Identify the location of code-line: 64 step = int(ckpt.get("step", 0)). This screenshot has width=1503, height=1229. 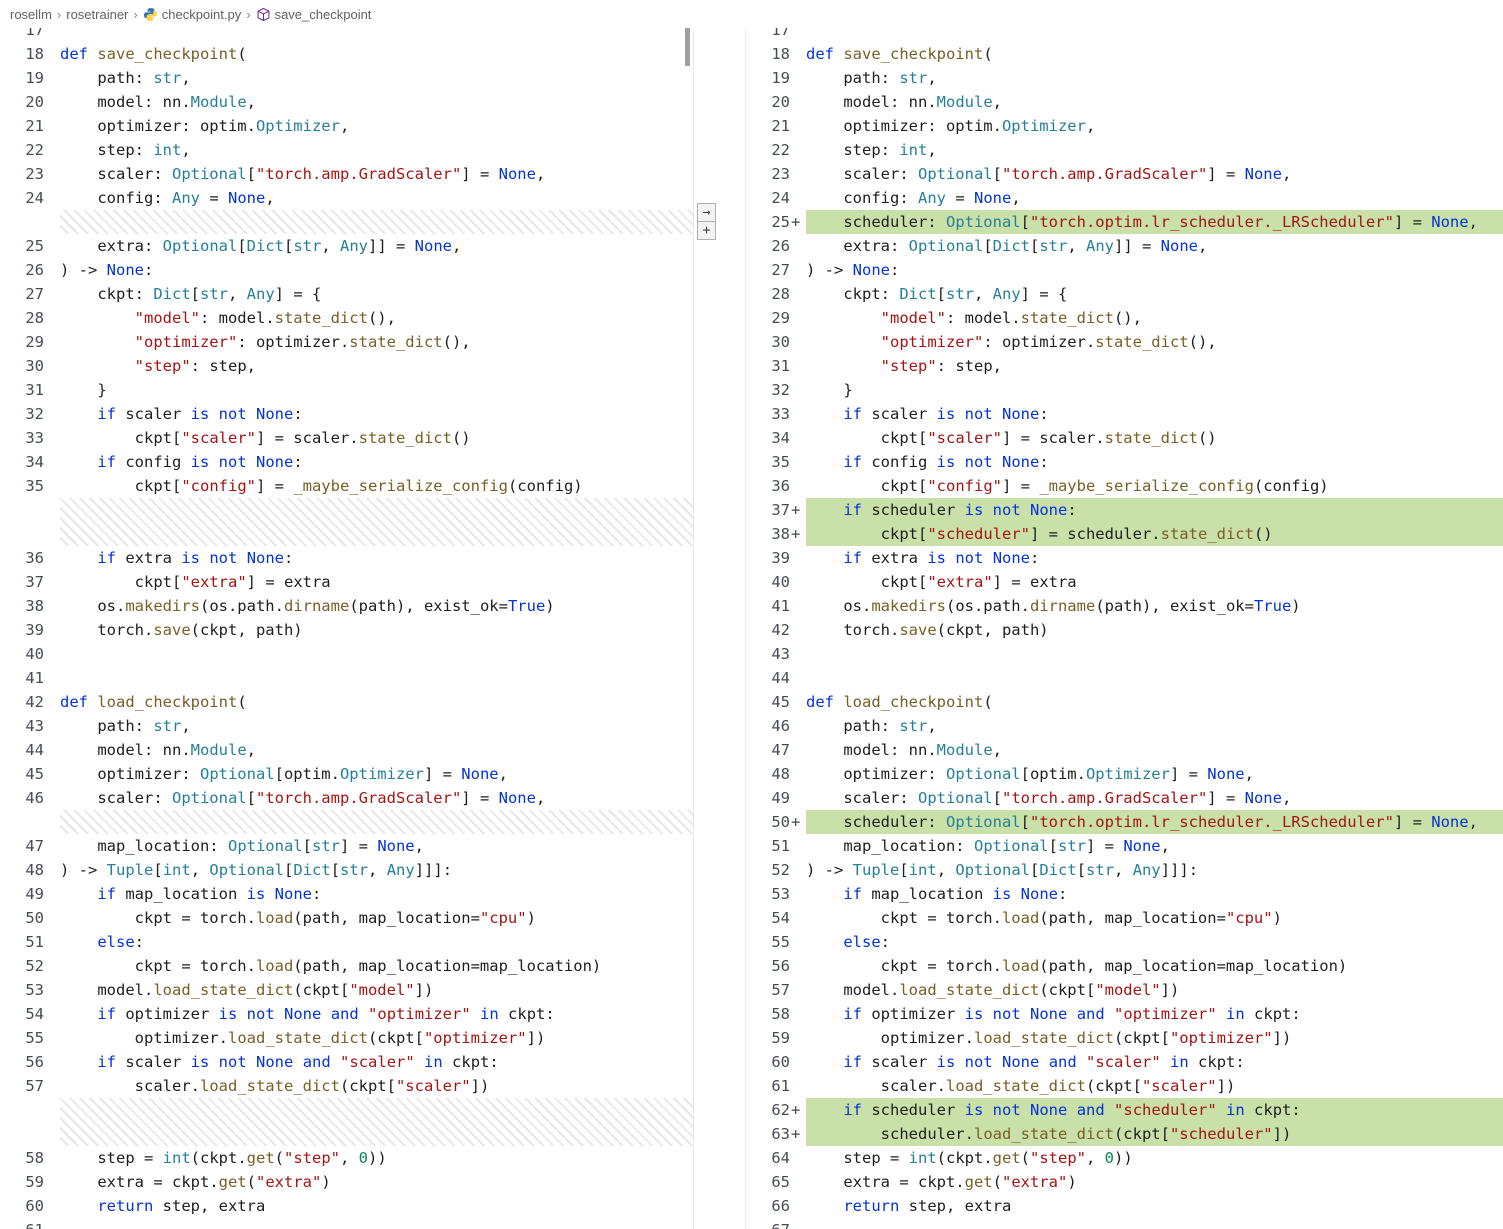
(1124, 1158).